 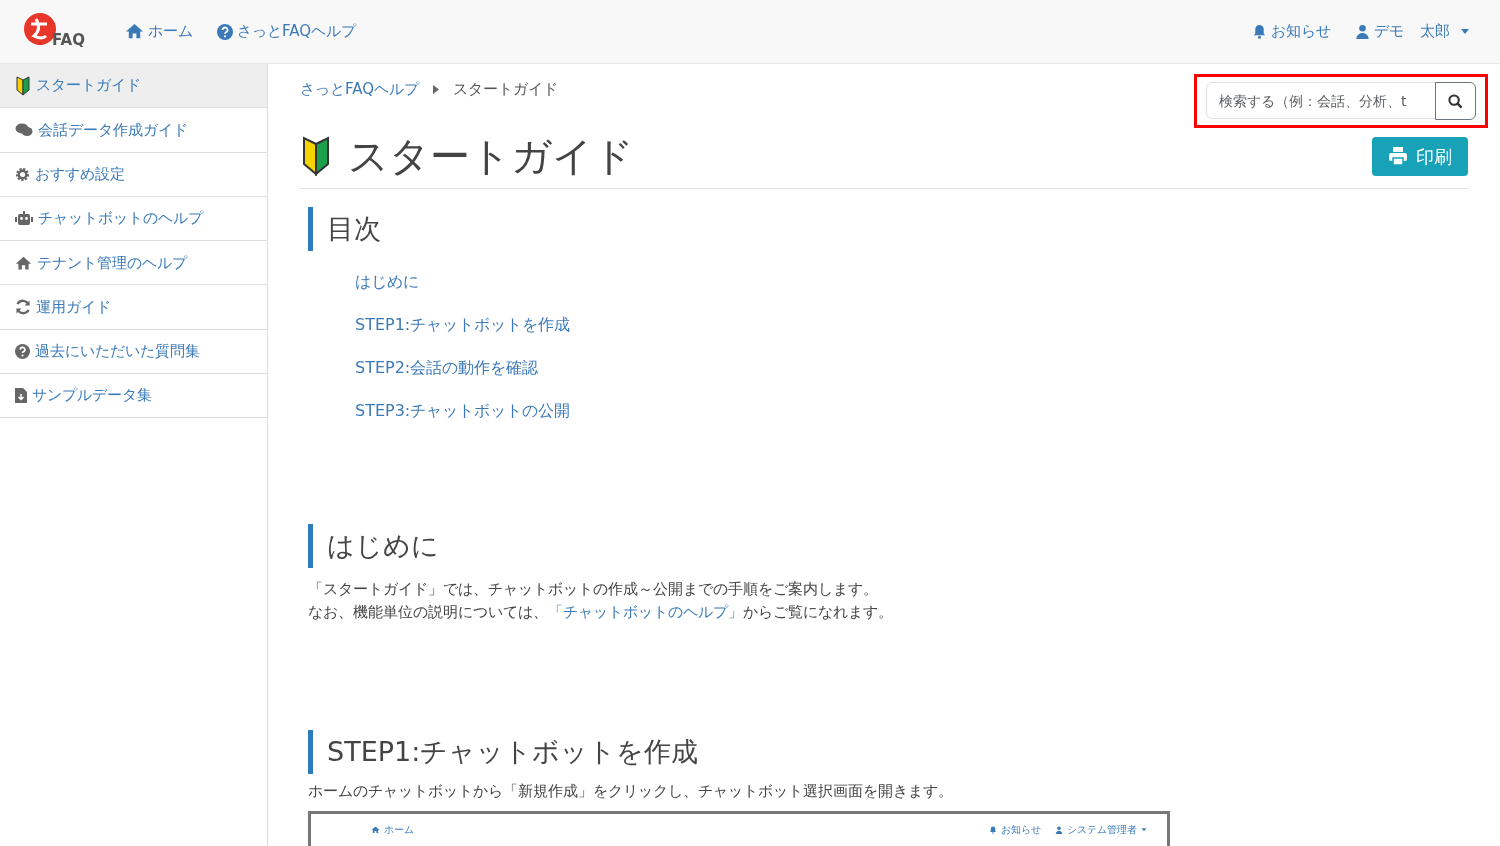 I want to click on chevron-icon, so click(x=436, y=89).